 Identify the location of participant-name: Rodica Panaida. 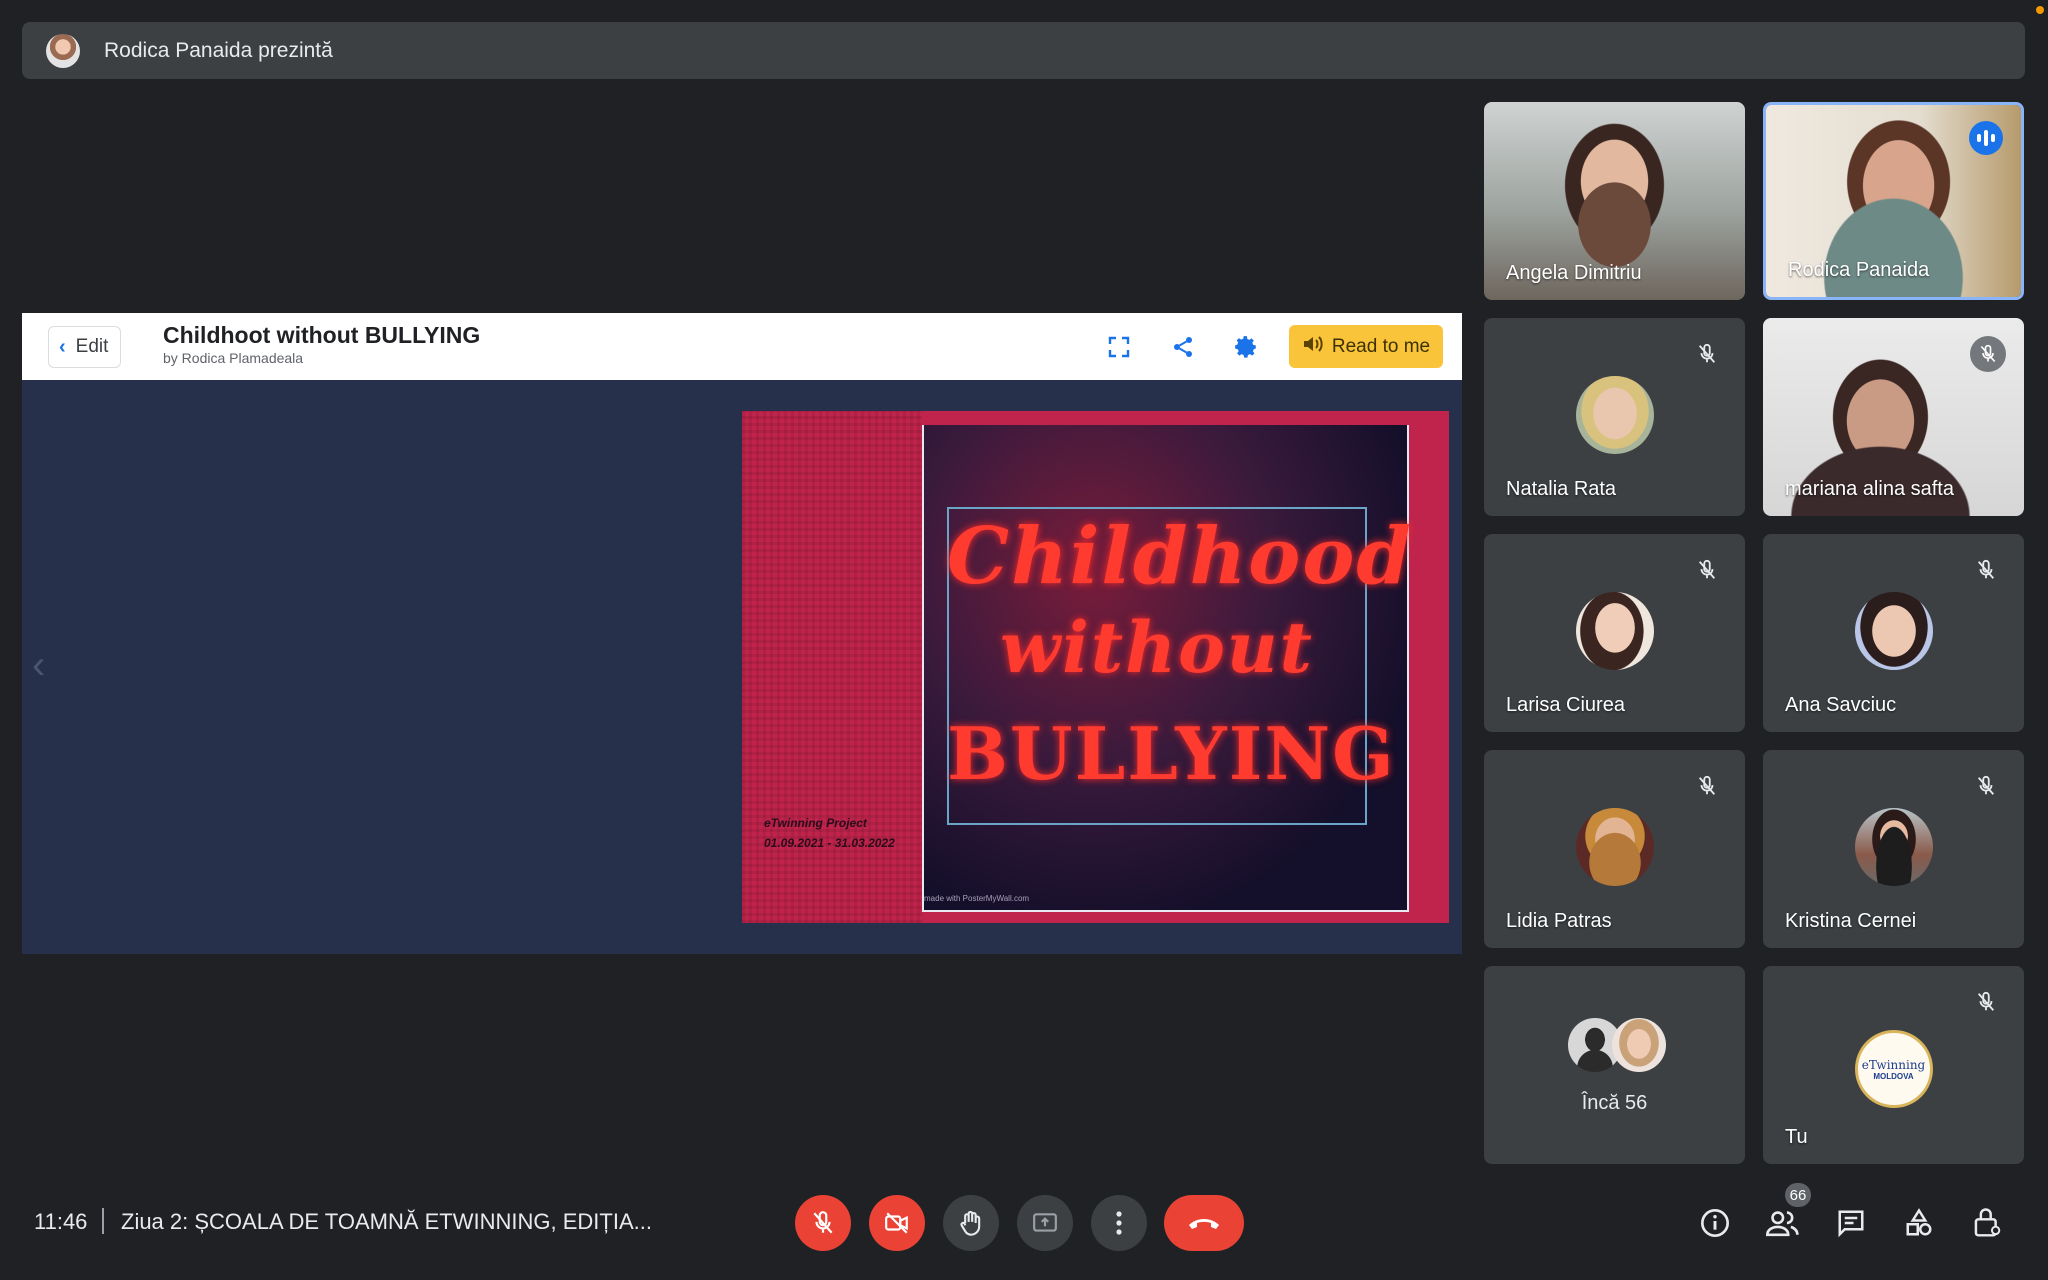
(1859, 270).